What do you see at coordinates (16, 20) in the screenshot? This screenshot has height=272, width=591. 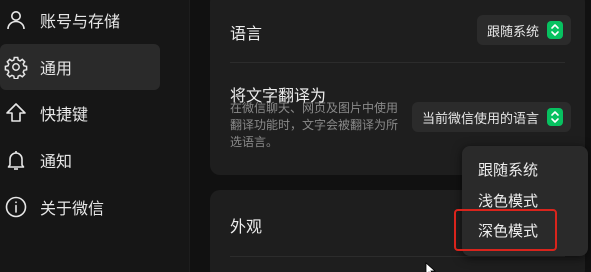 I see `user-icon` at bounding box center [16, 20].